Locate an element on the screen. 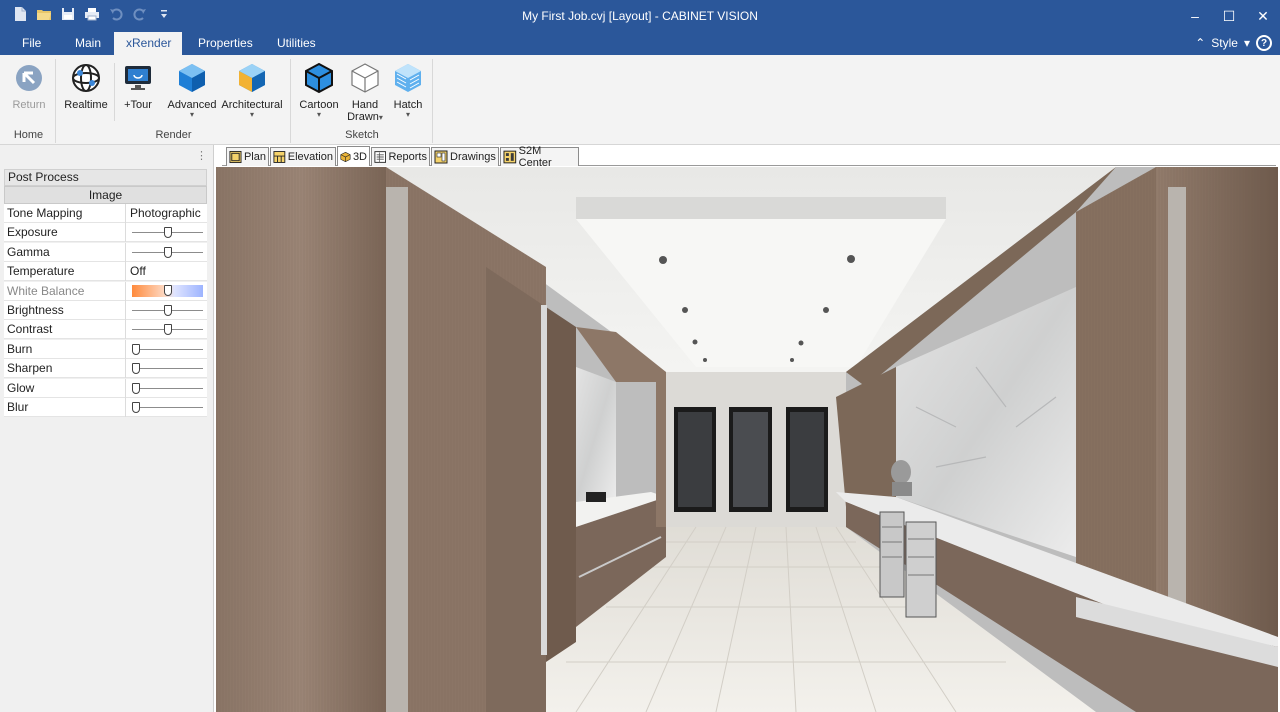  burn-slider-thumb is located at coordinates (136, 349).